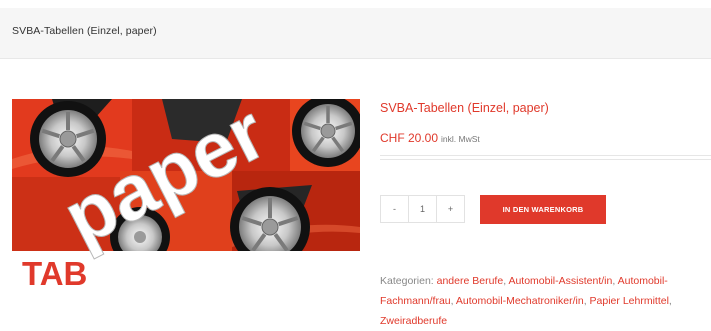 The width and height of the screenshot is (711, 331). I want to click on quantity-increase-button: +, so click(450, 209).